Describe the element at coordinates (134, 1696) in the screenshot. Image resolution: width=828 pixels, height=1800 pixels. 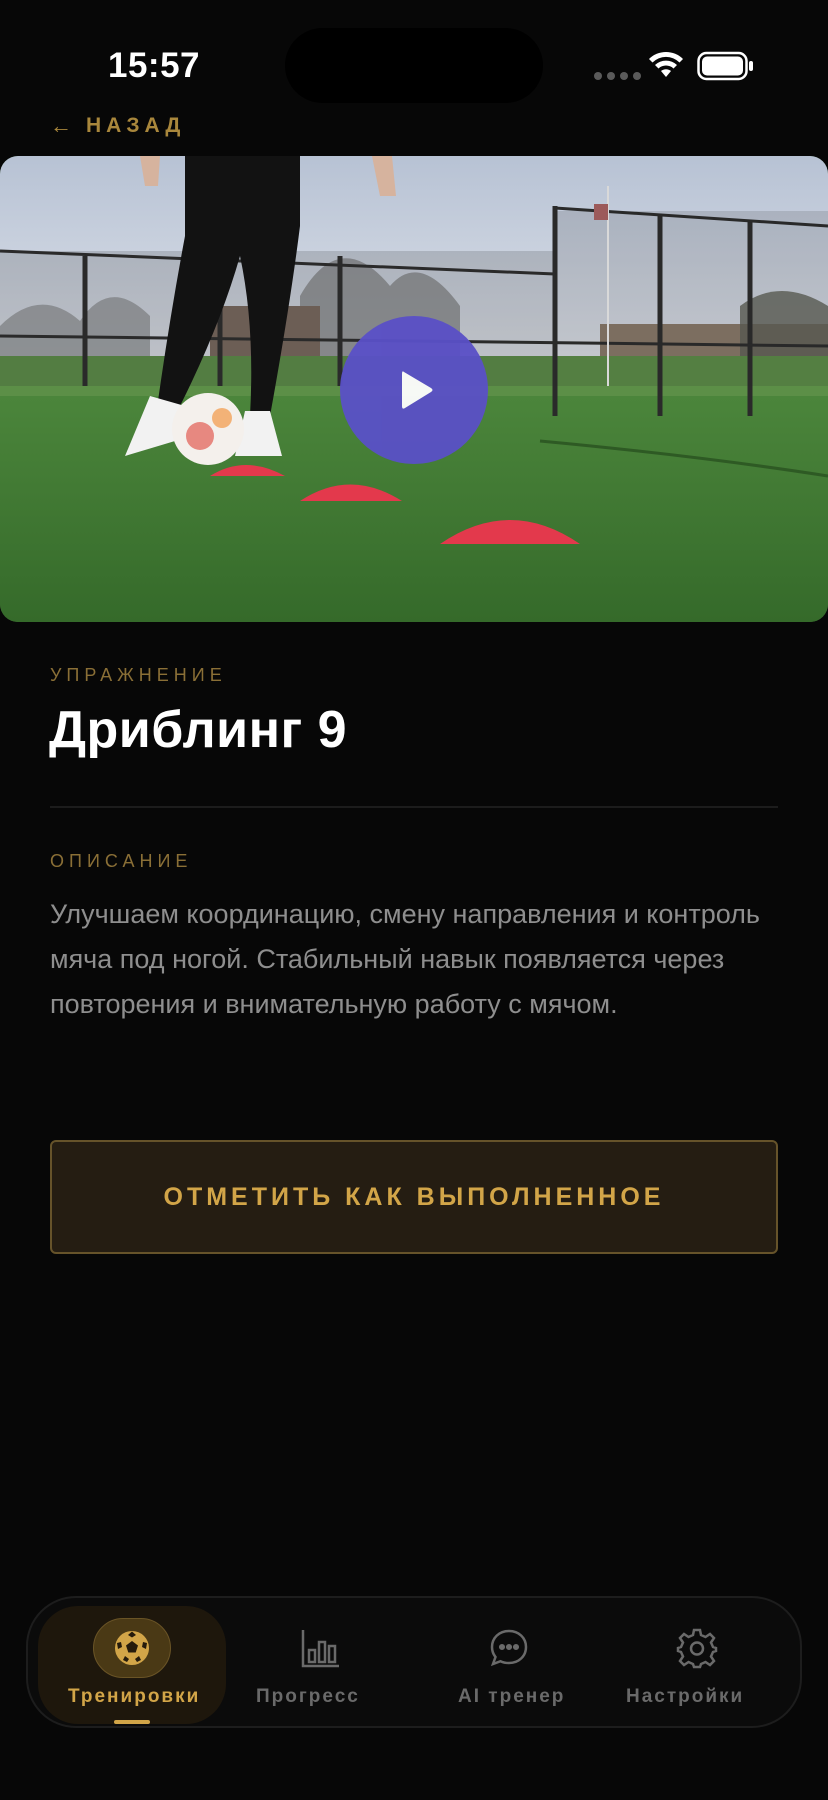
I see `tab-label: Тренировки` at that location.